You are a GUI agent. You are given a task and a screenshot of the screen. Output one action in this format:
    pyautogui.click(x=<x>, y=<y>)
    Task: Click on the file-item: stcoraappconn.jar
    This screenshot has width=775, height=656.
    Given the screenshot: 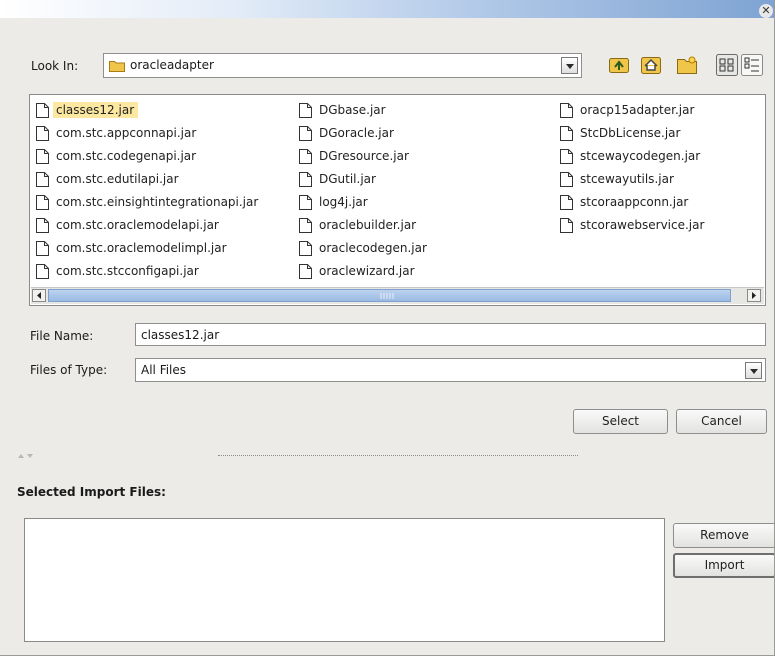 What is the action you would take?
    pyautogui.click(x=629, y=202)
    